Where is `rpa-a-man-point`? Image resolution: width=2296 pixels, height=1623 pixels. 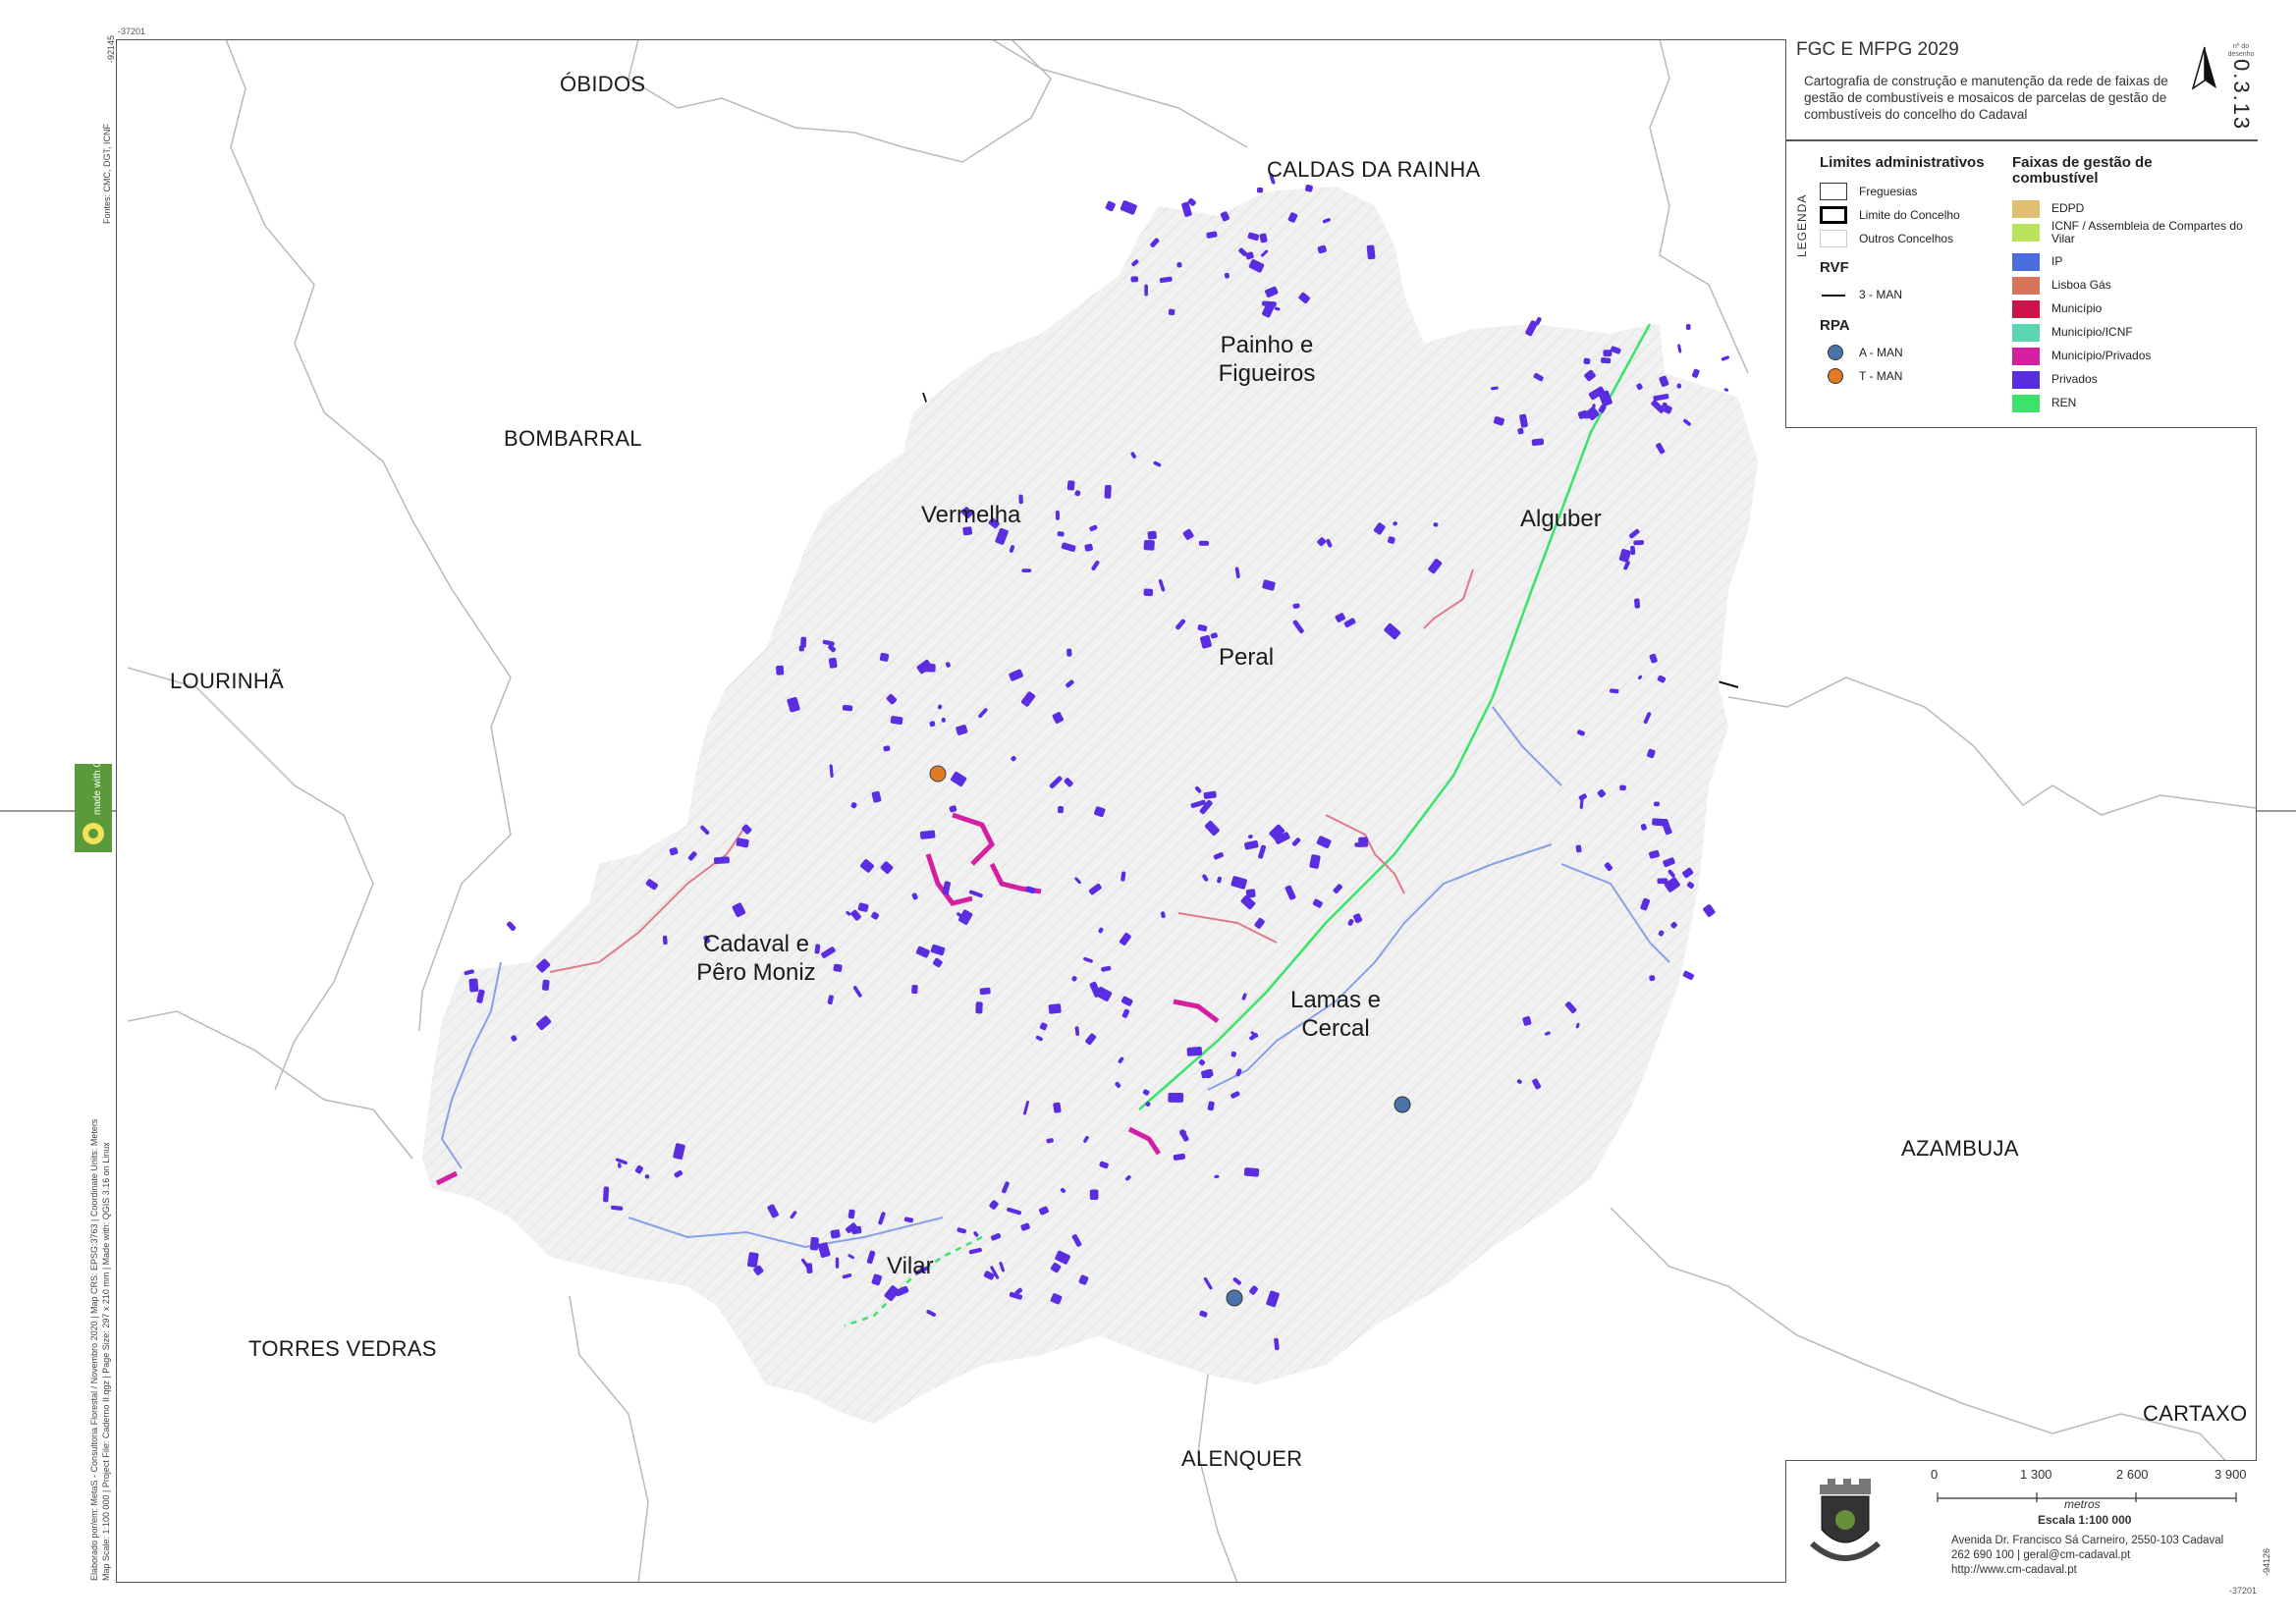
rpa-a-man-point is located at coordinates (1402, 1104).